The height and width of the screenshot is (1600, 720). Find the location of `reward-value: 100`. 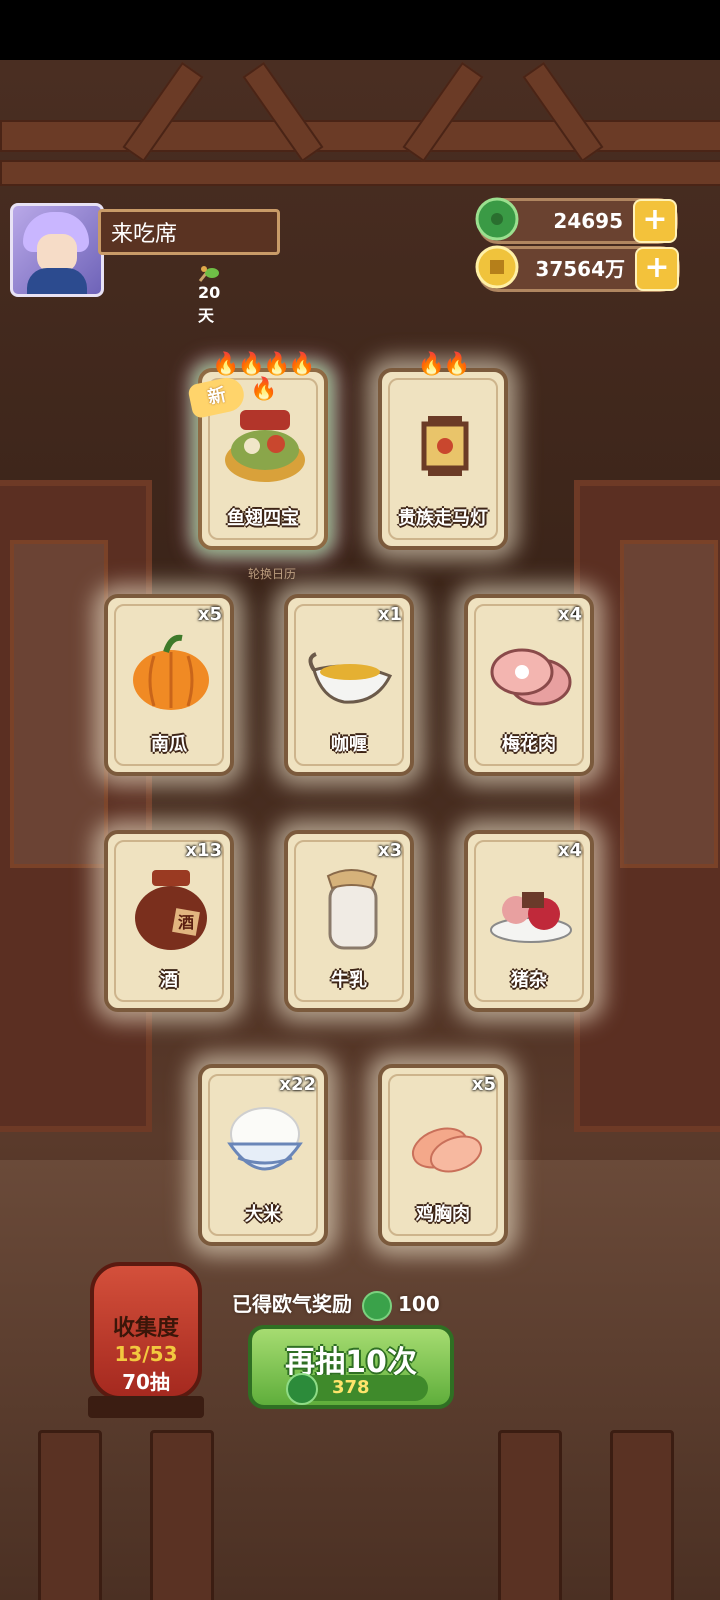

reward-value: 100 is located at coordinates (419, 1304).